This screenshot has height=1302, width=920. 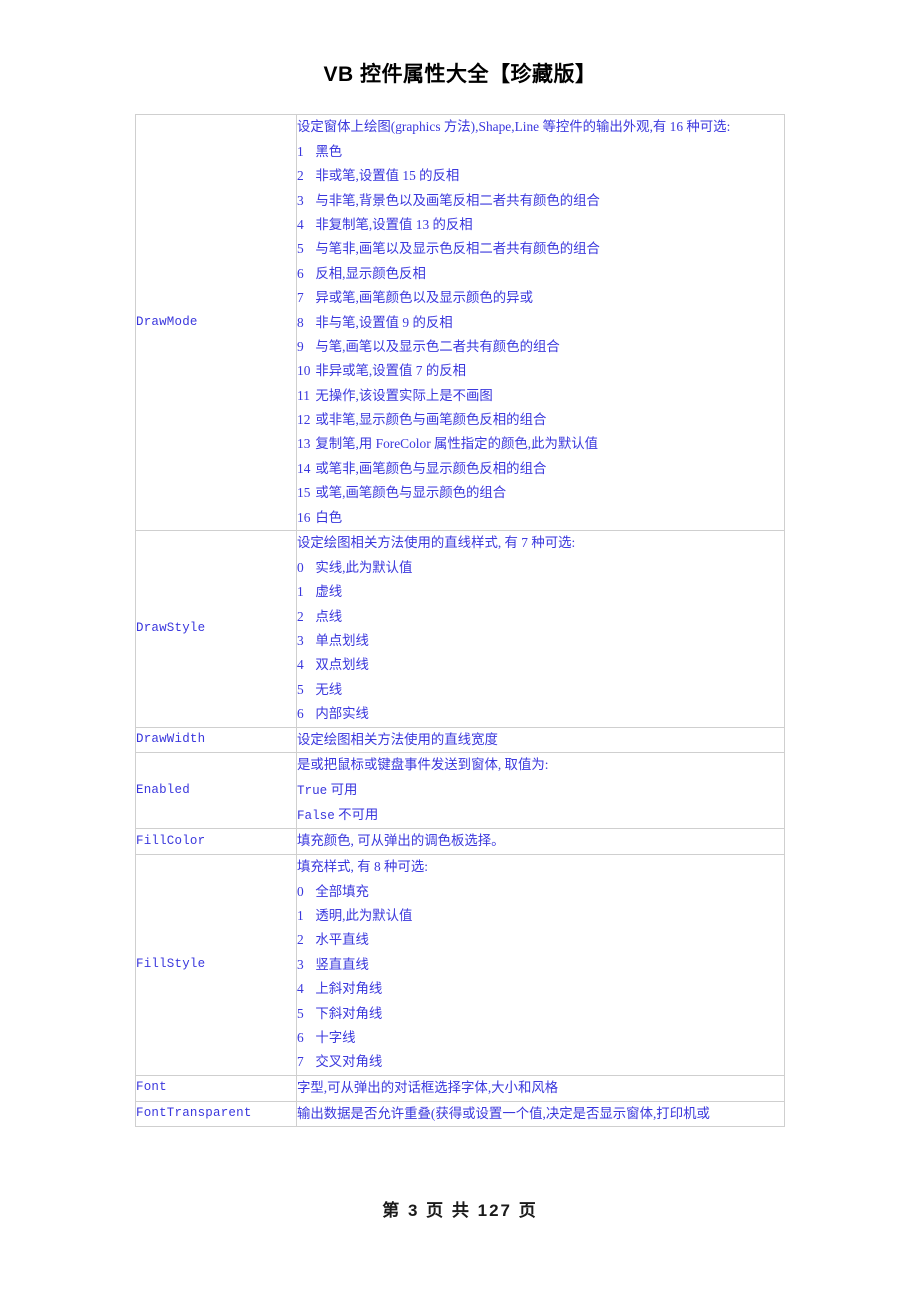 What do you see at coordinates (503, 1113) in the screenshot?
I see `property-description: 输出数据是否允许重叠(获得或设置一个值,决定是否显示窗体,打印机或` at bounding box center [503, 1113].